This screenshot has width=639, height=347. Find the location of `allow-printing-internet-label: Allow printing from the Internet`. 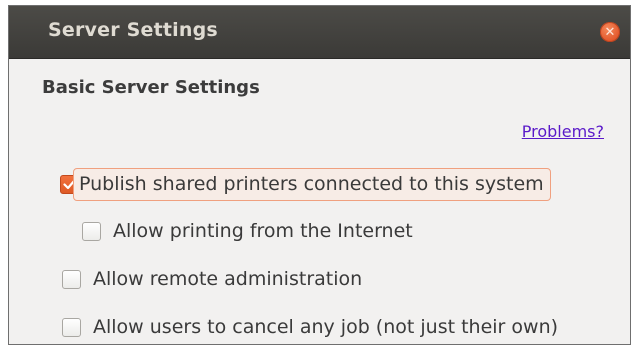

allow-printing-internet-label: Allow printing from the Internet is located at coordinates (263, 231).